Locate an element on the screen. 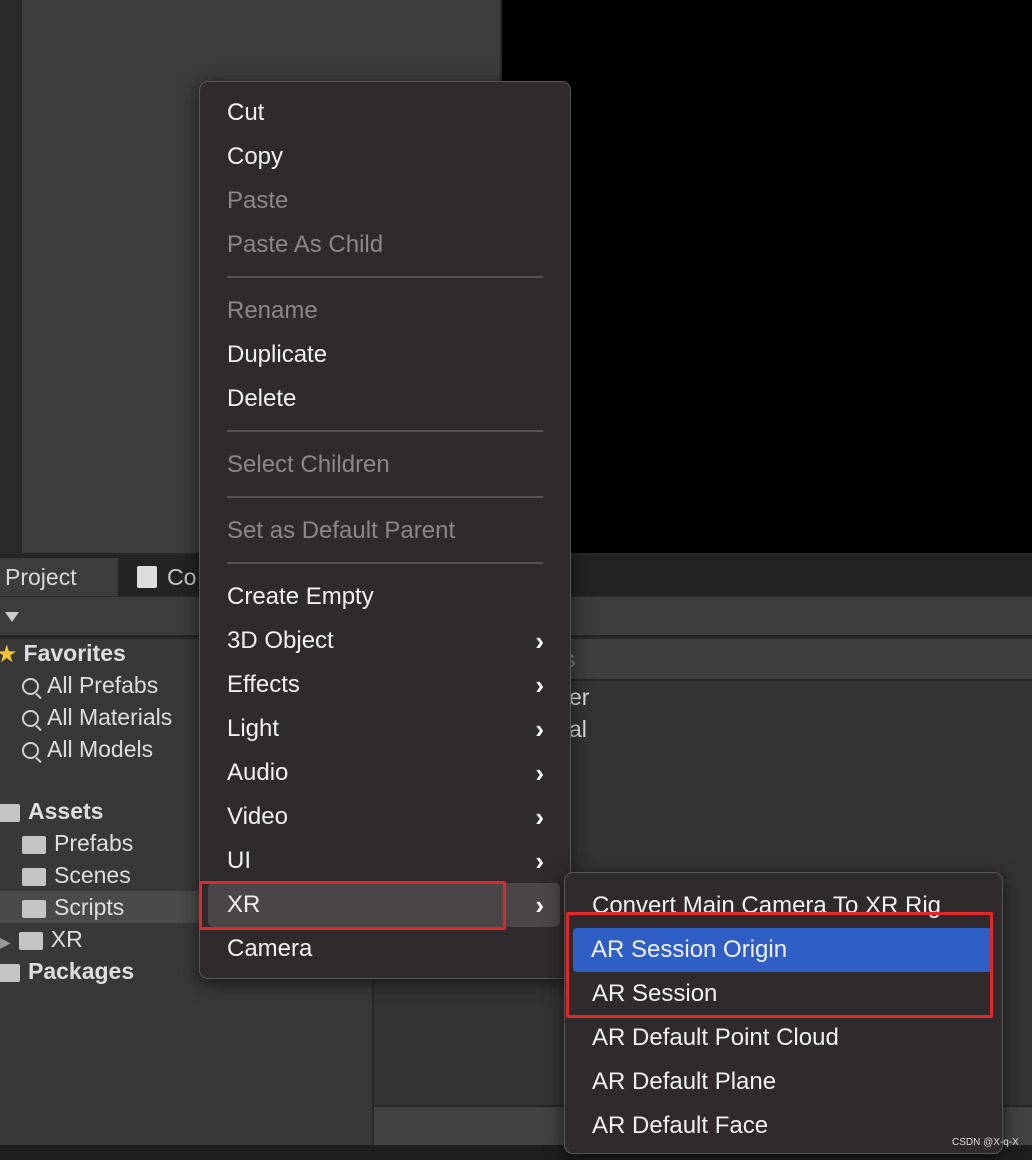 This screenshot has width=1032, height=1160. menu-label: UI is located at coordinates (239, 860).